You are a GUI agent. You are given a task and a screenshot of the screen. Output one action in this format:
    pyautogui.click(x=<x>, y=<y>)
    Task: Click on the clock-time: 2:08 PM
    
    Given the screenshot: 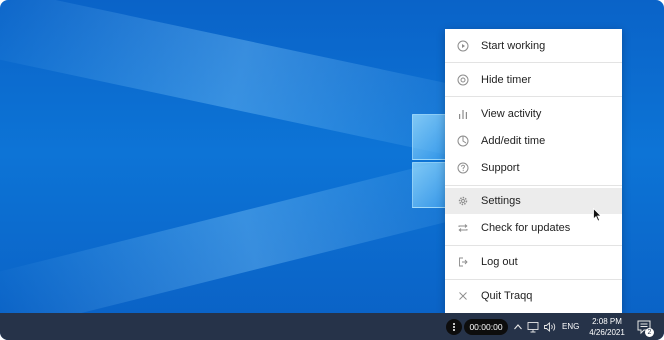 What is the action you would take?
    pyautogui.click(x=607, y=321)
    